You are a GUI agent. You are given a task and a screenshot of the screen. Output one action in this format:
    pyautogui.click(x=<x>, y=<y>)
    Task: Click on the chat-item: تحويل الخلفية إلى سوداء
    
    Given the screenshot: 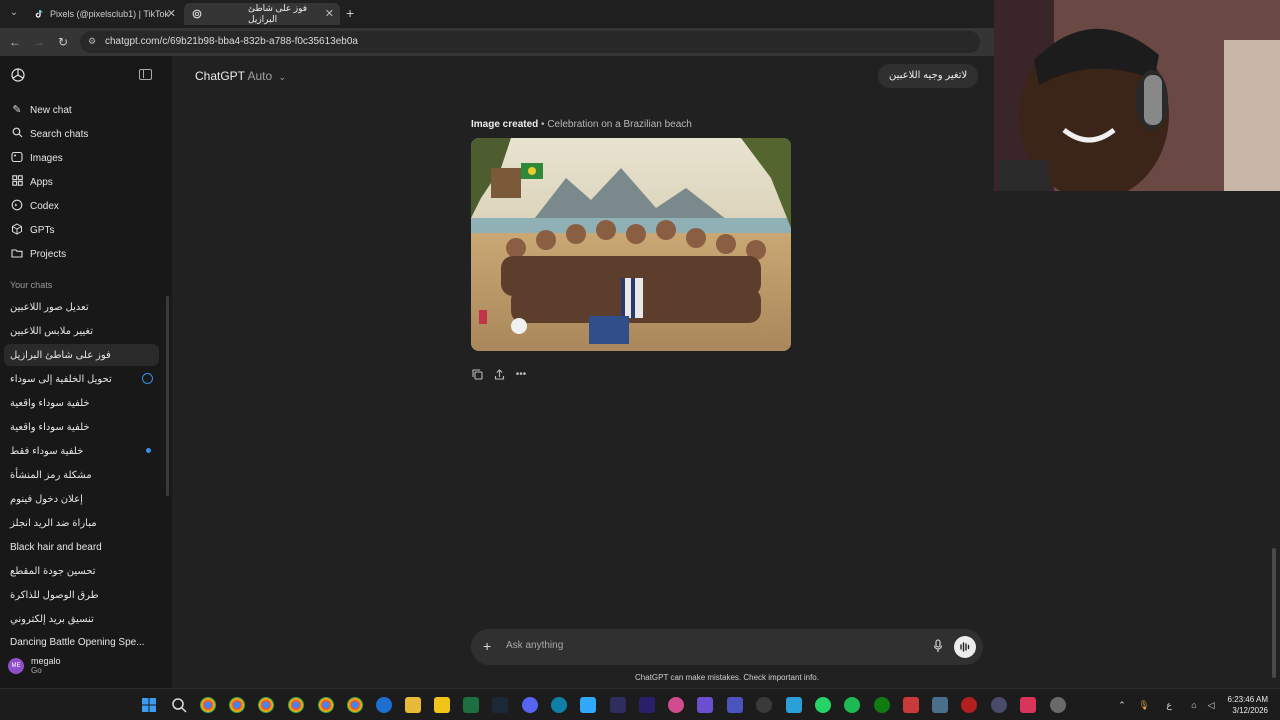 What is the action you would take?
    pyautogui.click(x=81, y=379)
    